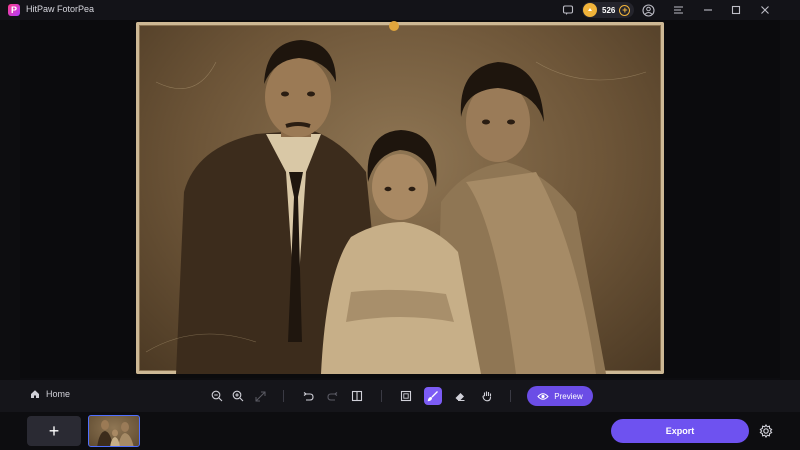  I want to click on bottom-strip: + Export, so click(400, 431).